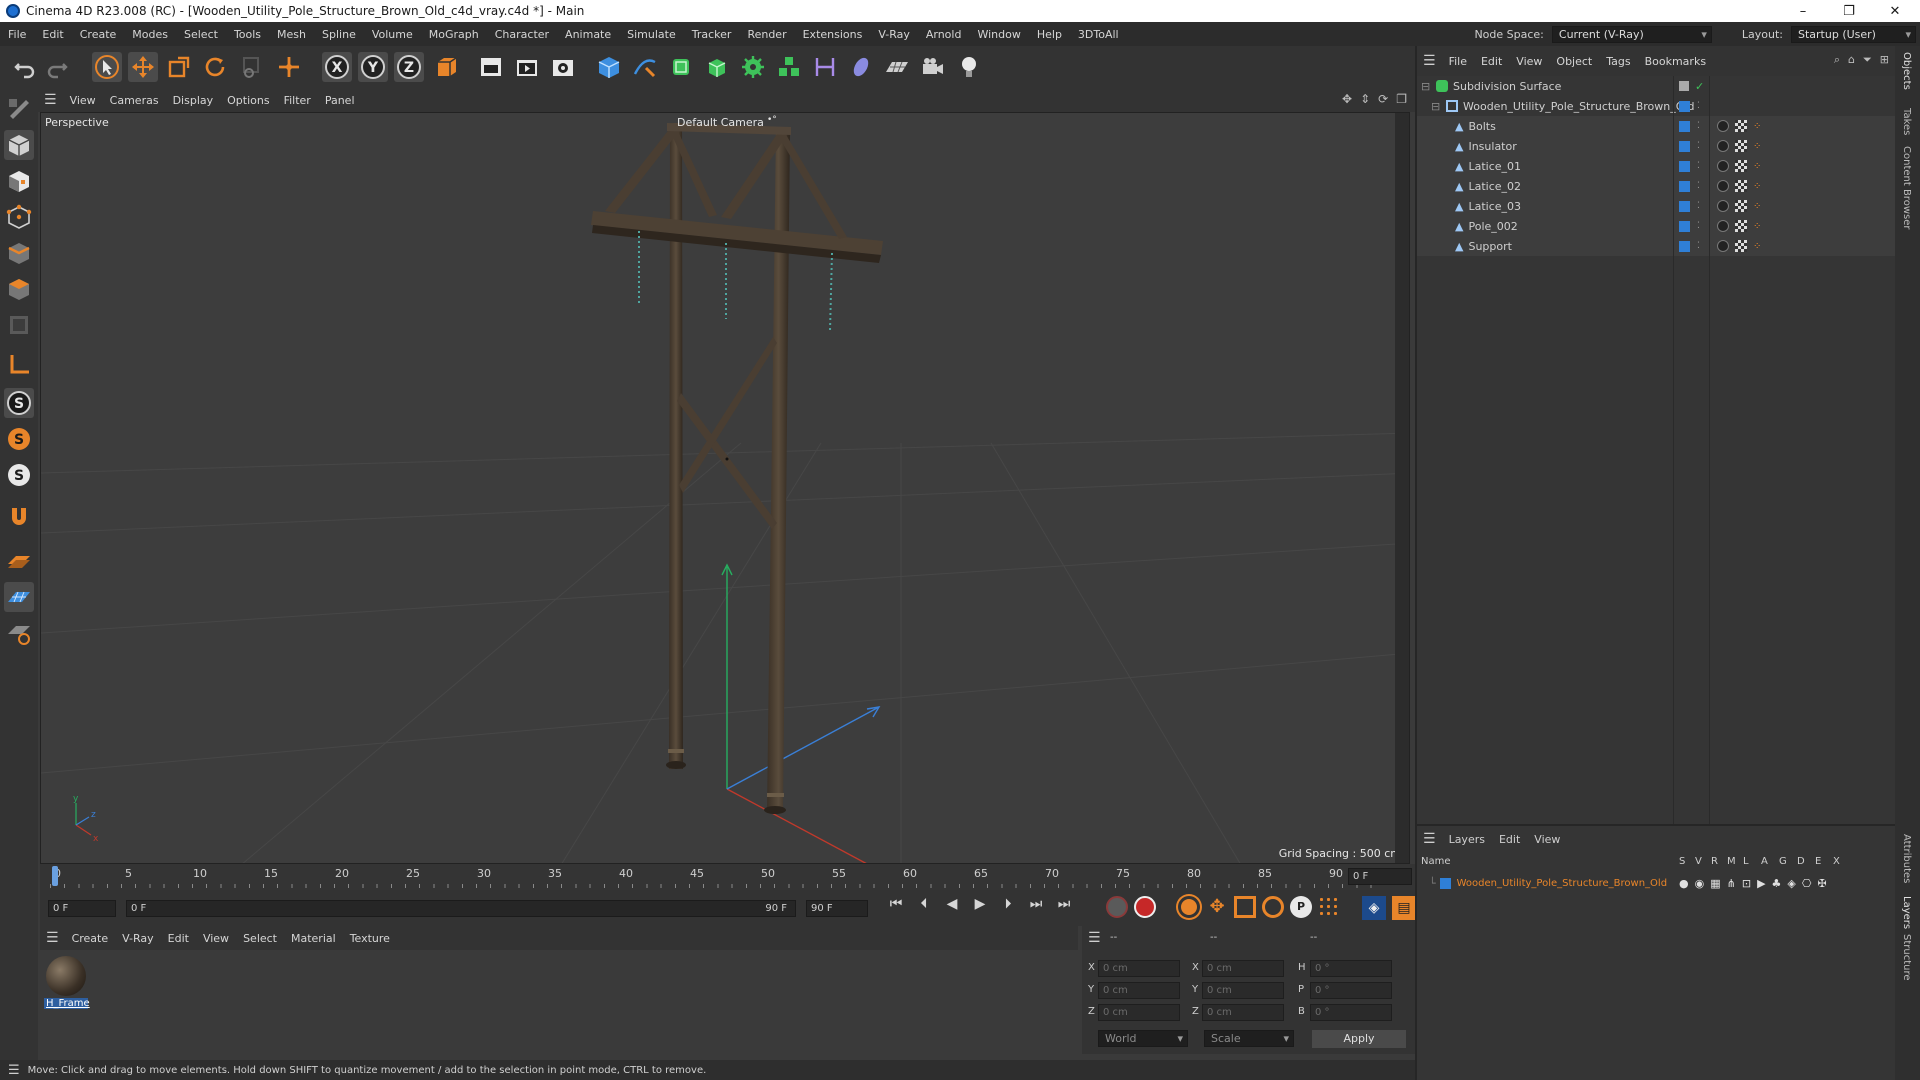 The height and width of the screenshot is (1080, 1920). I want to click on menu-select: Select, so click(201, 34).